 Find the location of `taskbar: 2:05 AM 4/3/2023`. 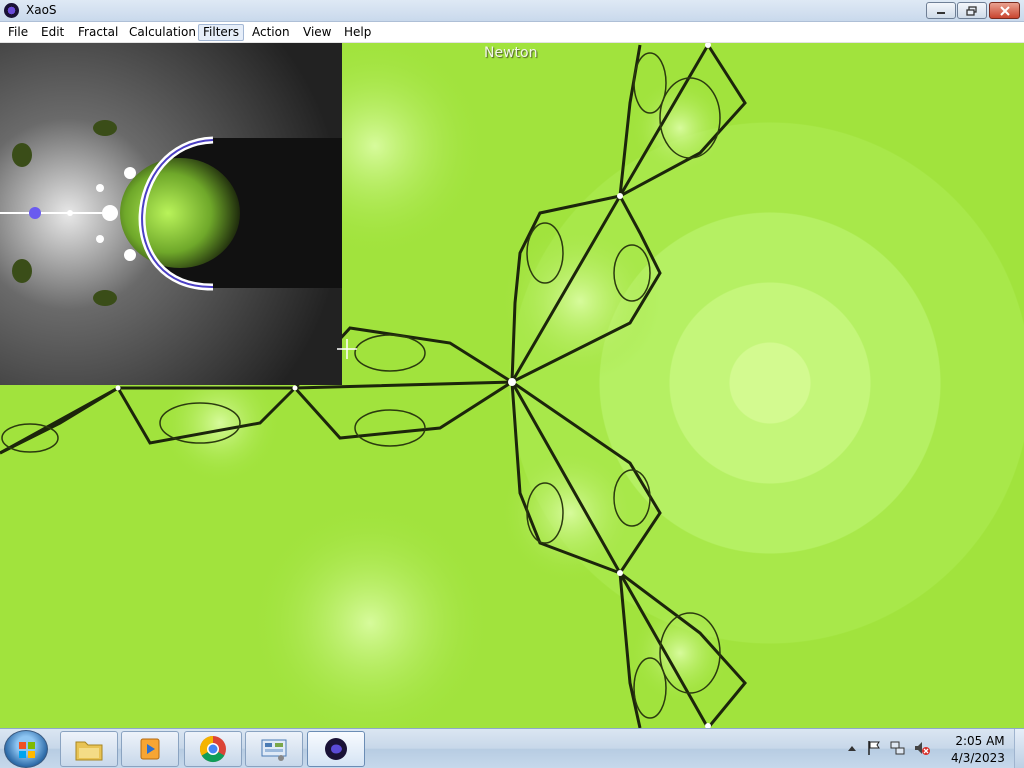

taskbar: 2:05 AM 4/3/2023 is located at coordinates (512, 748).